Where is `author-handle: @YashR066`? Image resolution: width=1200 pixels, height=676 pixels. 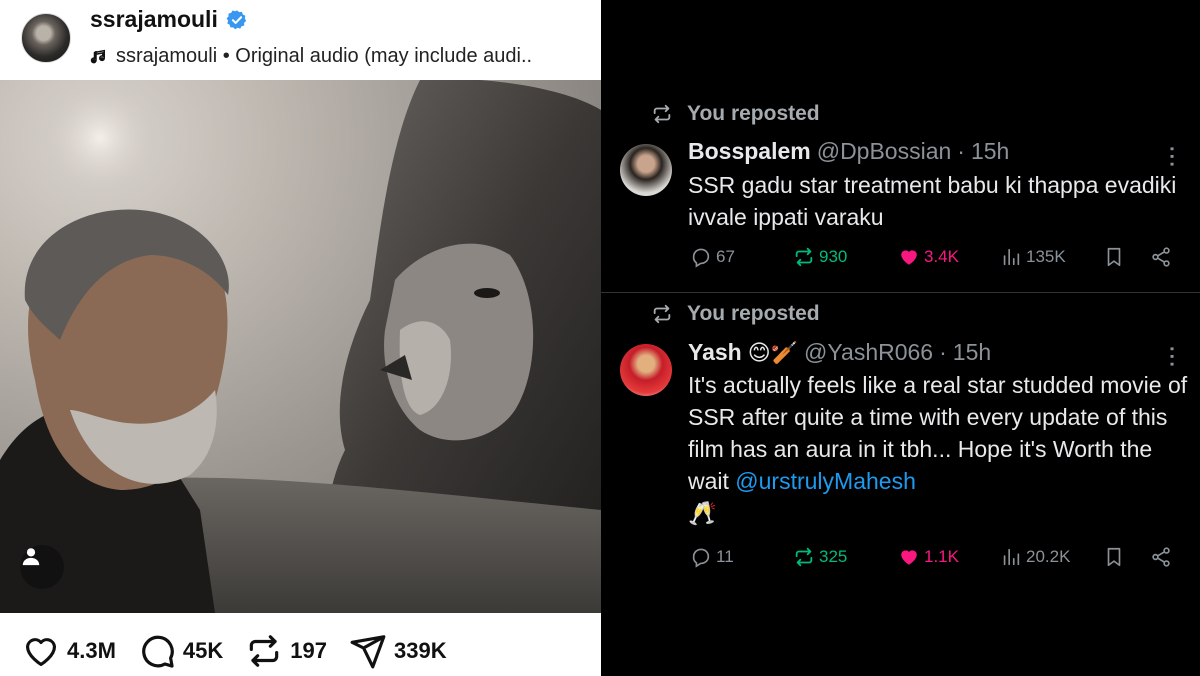
author-handle: @YashR066 is located at coordinates (868, 352).